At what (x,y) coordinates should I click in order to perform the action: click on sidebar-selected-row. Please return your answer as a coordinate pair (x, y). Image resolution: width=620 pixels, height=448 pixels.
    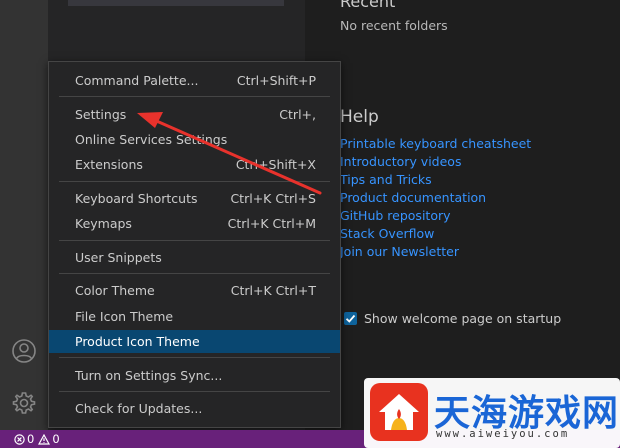
    Looking at the image, I should click on (176, 3).